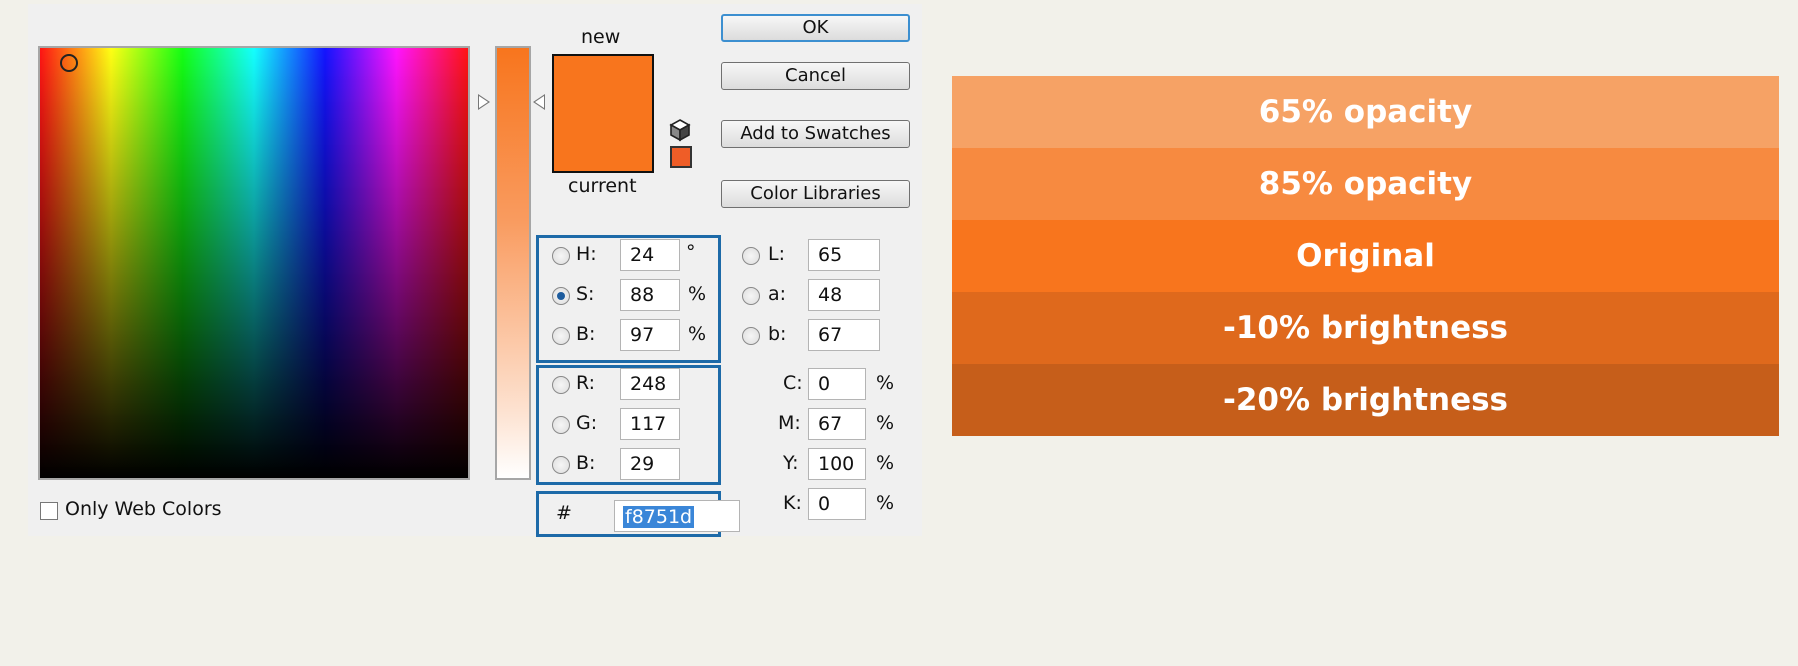  Describe the element at coordinates (564, 513) in the screenshot. I see `hex-prefix: #` at that location.